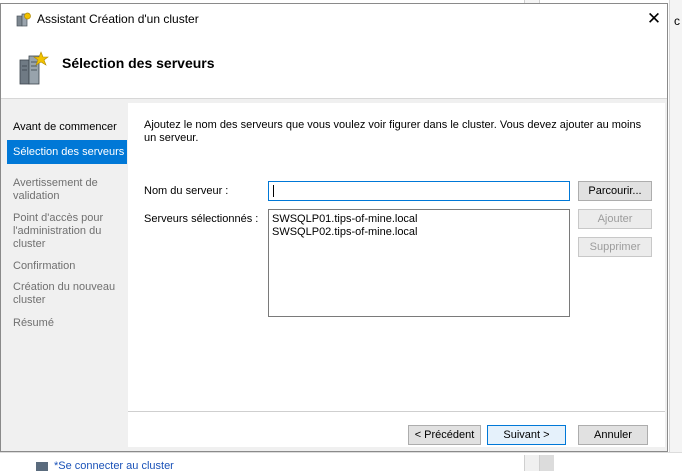  Describe the element at coordinates (44, 266) in the screenshot. I see `nav-step-confirmation: Confirmation` at that location.